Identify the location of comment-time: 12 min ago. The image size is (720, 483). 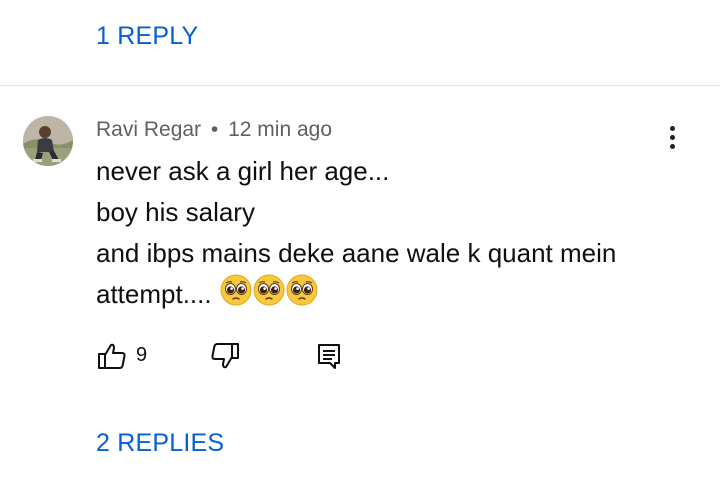
(280, 129).